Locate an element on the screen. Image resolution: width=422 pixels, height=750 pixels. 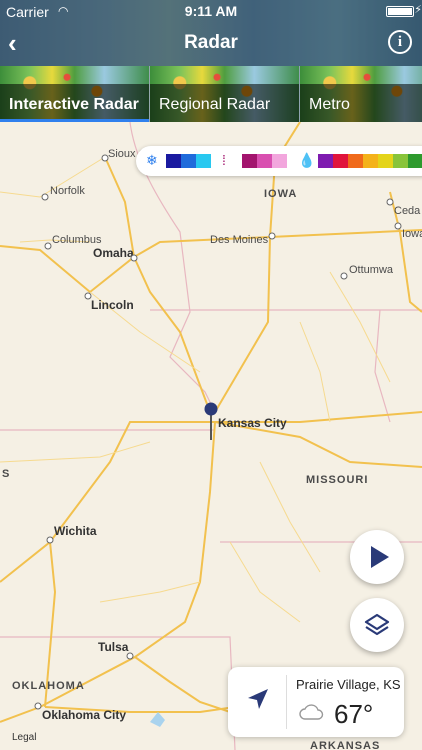
play-icon is located at coordinates (380, 557).